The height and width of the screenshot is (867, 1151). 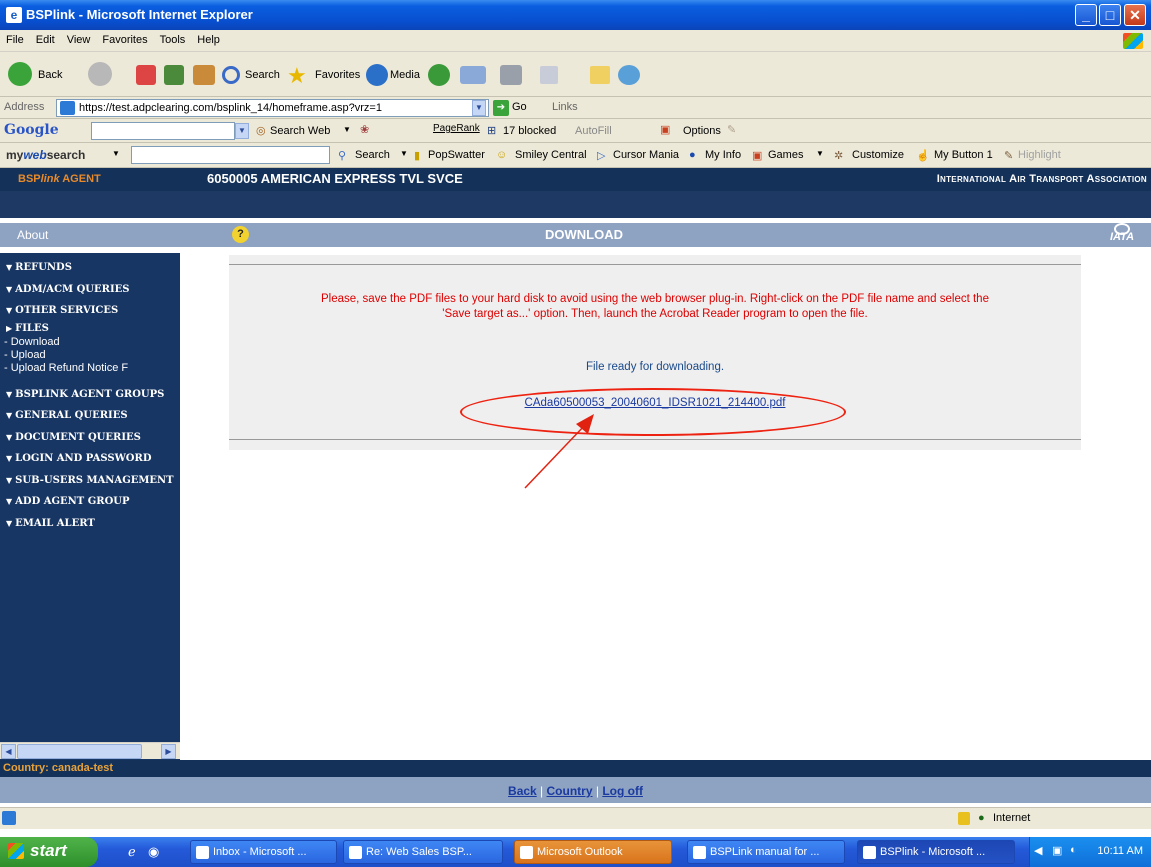 I want to click on about-link: About, so click(x=32, y=235).